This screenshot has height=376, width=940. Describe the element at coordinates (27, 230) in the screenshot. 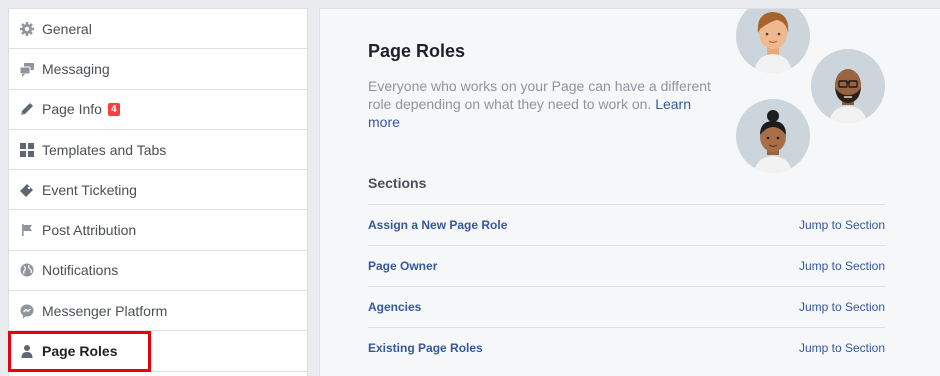

I see `flag-icon` at that location.